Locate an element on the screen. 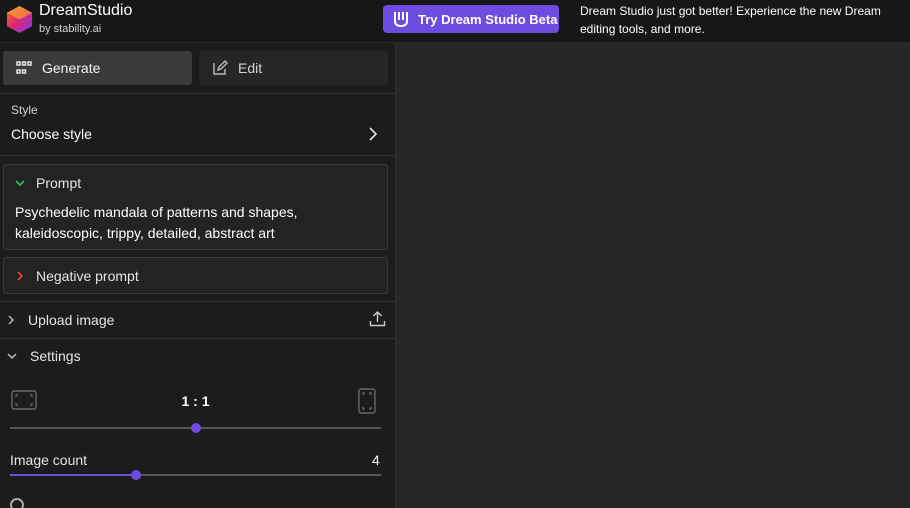  stability-hand-icon is located at coordinates (401, 20).